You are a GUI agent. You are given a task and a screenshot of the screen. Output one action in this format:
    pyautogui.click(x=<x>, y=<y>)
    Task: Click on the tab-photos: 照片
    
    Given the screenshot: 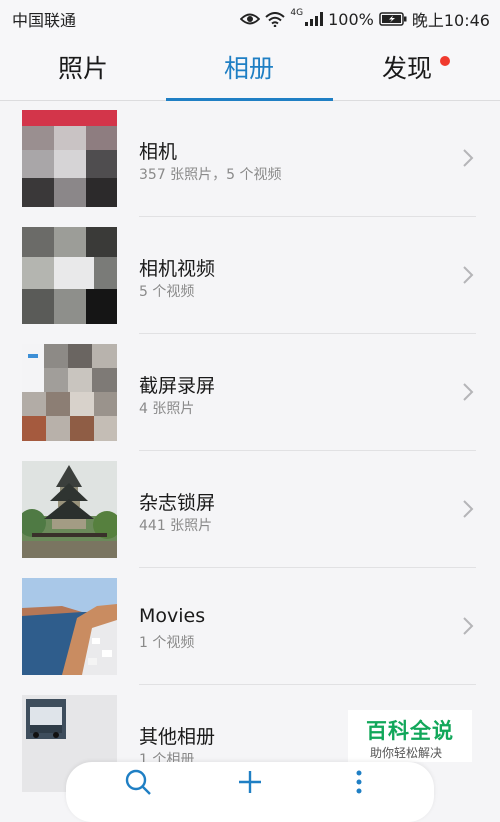 What is the action you would take?
    pyautogui.click(x=83, y=67)
    